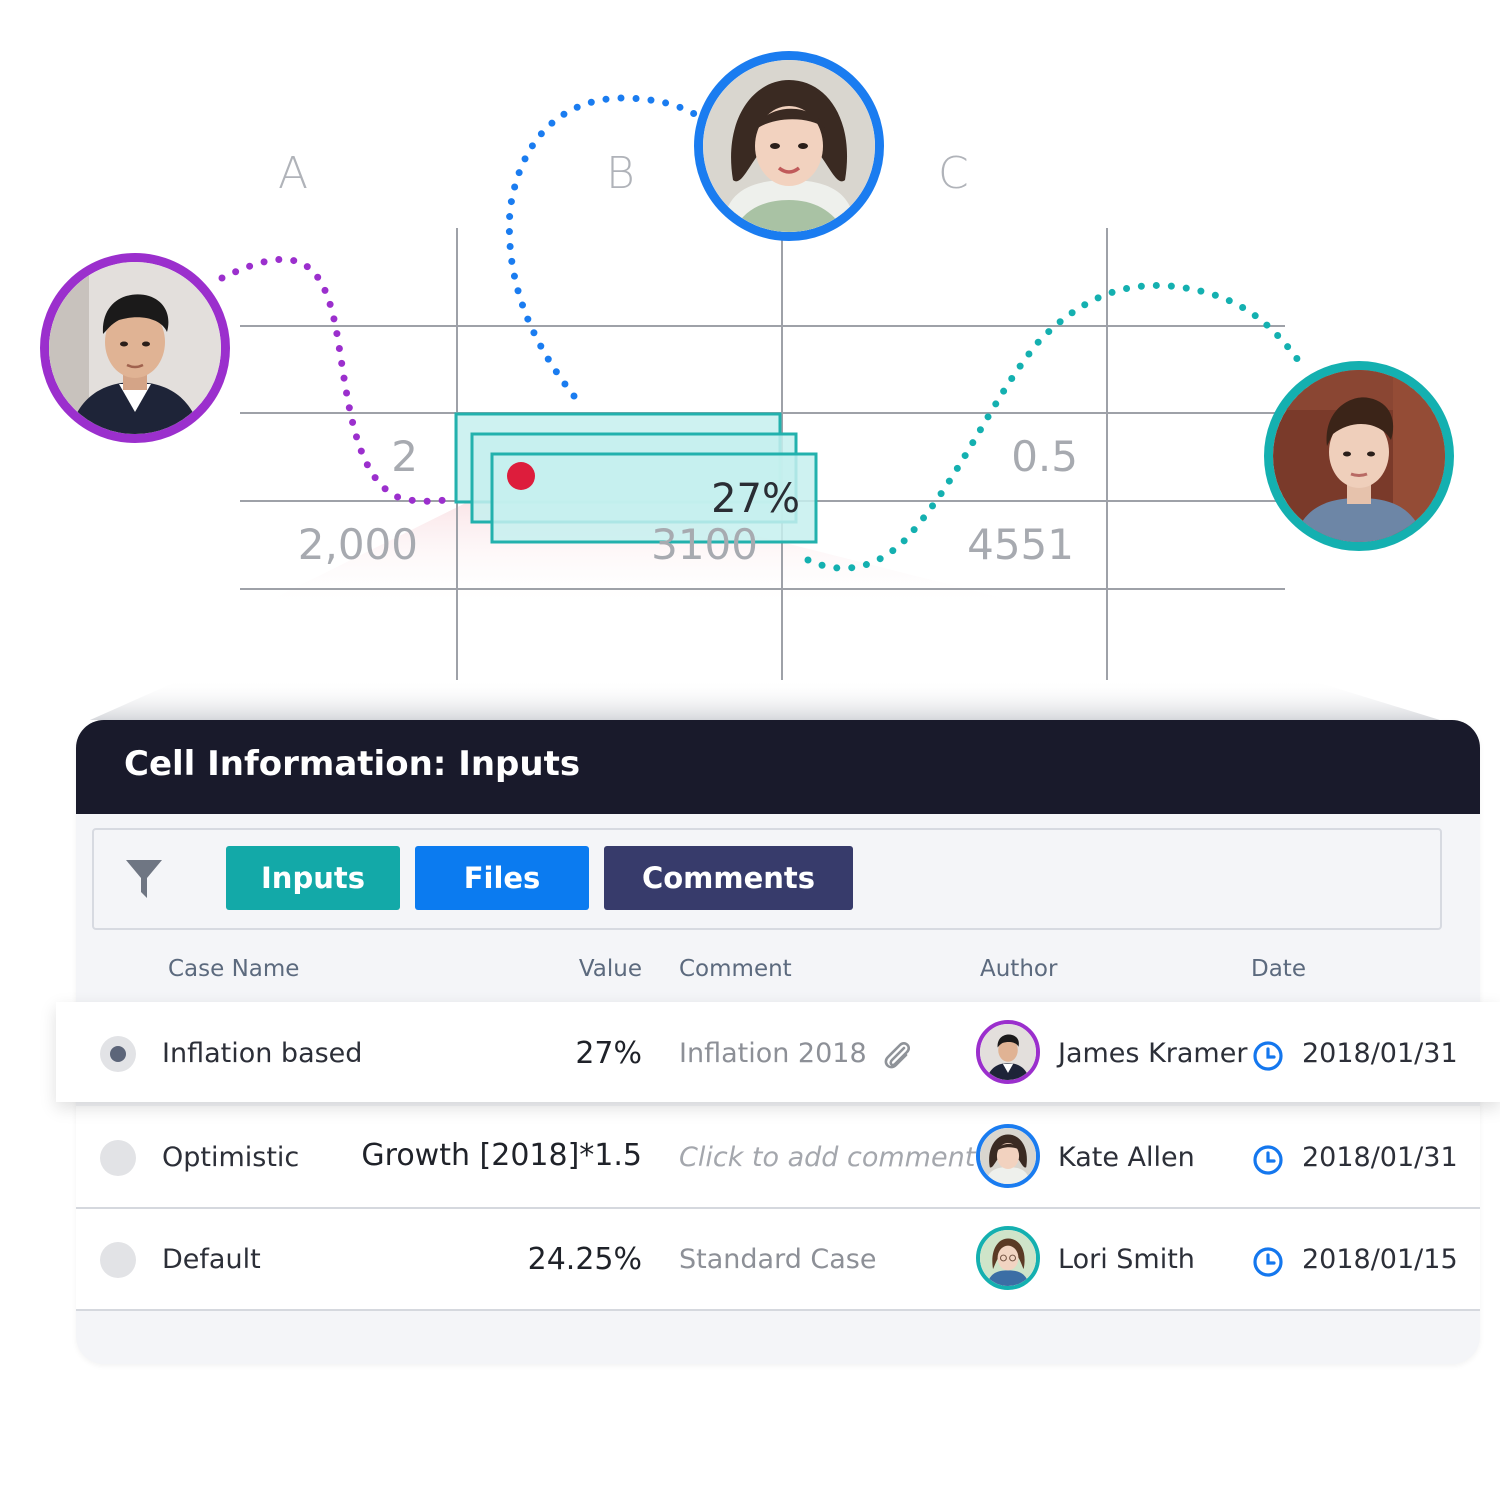 This screenshot has height=1500, width=1500. Describe the element at coordinates (1008, 1258) in the screenshot. I see `female-avatar-glasses` at that location.